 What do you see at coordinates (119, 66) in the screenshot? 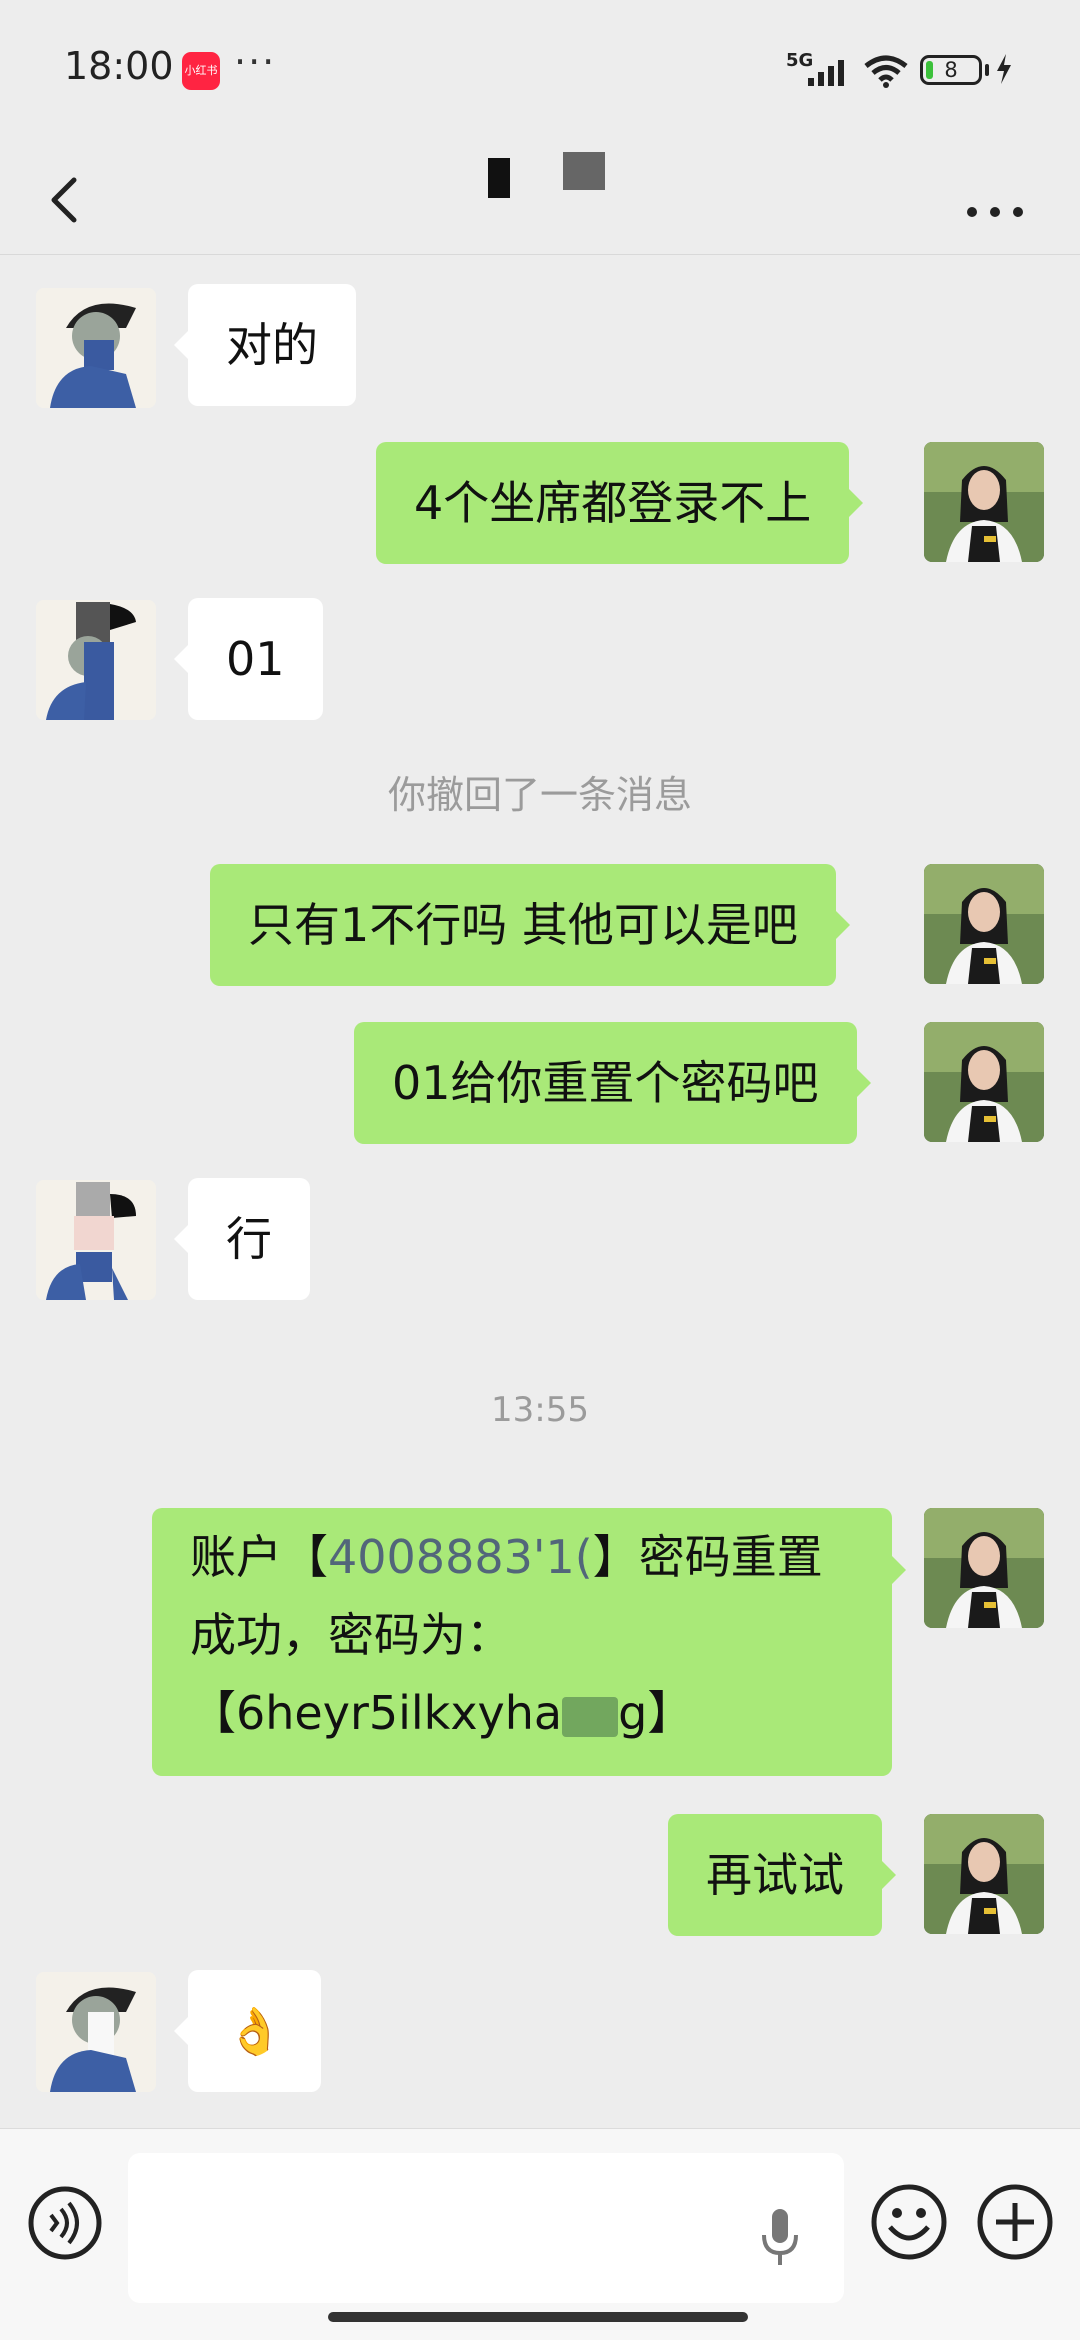
I see `status-time: 18:00` at bounding box center [119, 66].